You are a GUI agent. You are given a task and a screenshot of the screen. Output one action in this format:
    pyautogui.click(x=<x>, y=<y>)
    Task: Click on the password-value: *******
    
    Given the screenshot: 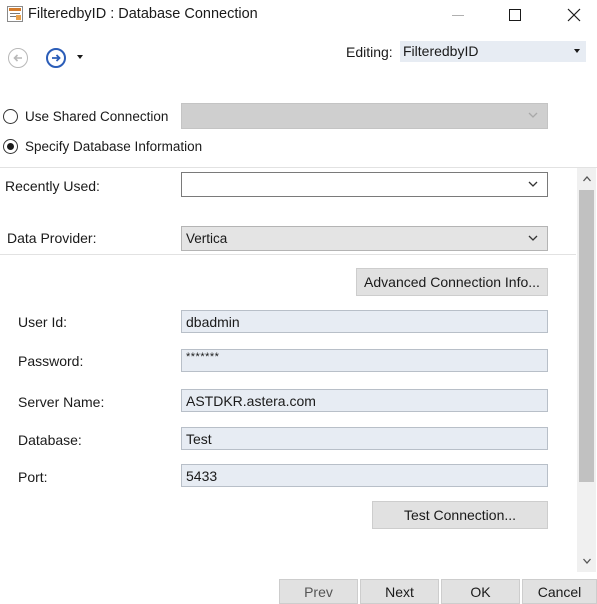 What is the action you would take?
    pyautogui.click(x=203, y=357)
    